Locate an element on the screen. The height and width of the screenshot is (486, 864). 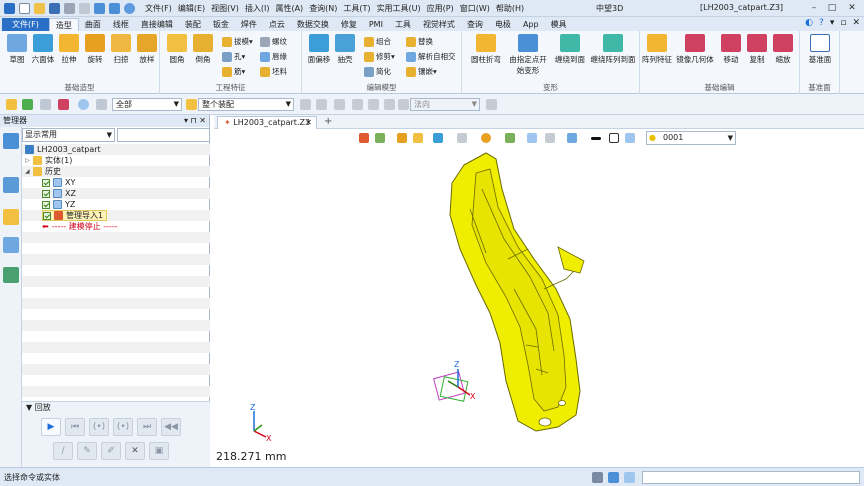
menu-view: 视图(V) is located at coordinates (225, 8).